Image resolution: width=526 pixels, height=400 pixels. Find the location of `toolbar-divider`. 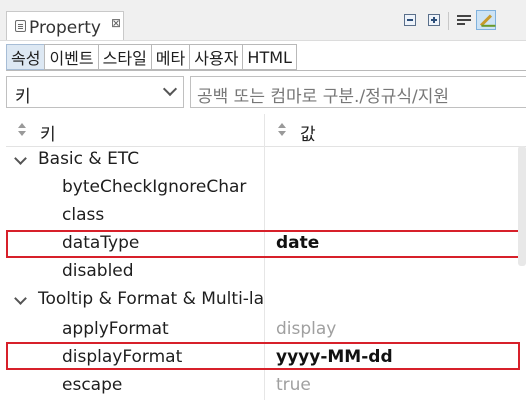

toolbar-divider is located at coordinates (448, 21).